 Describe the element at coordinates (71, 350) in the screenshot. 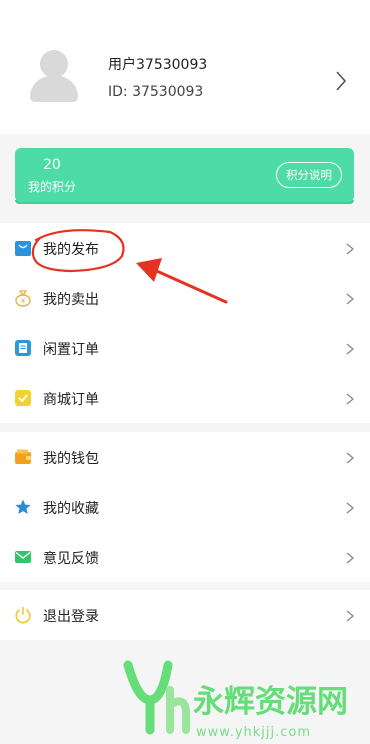

I see `menu-item-label: 闲置订单` at that location.